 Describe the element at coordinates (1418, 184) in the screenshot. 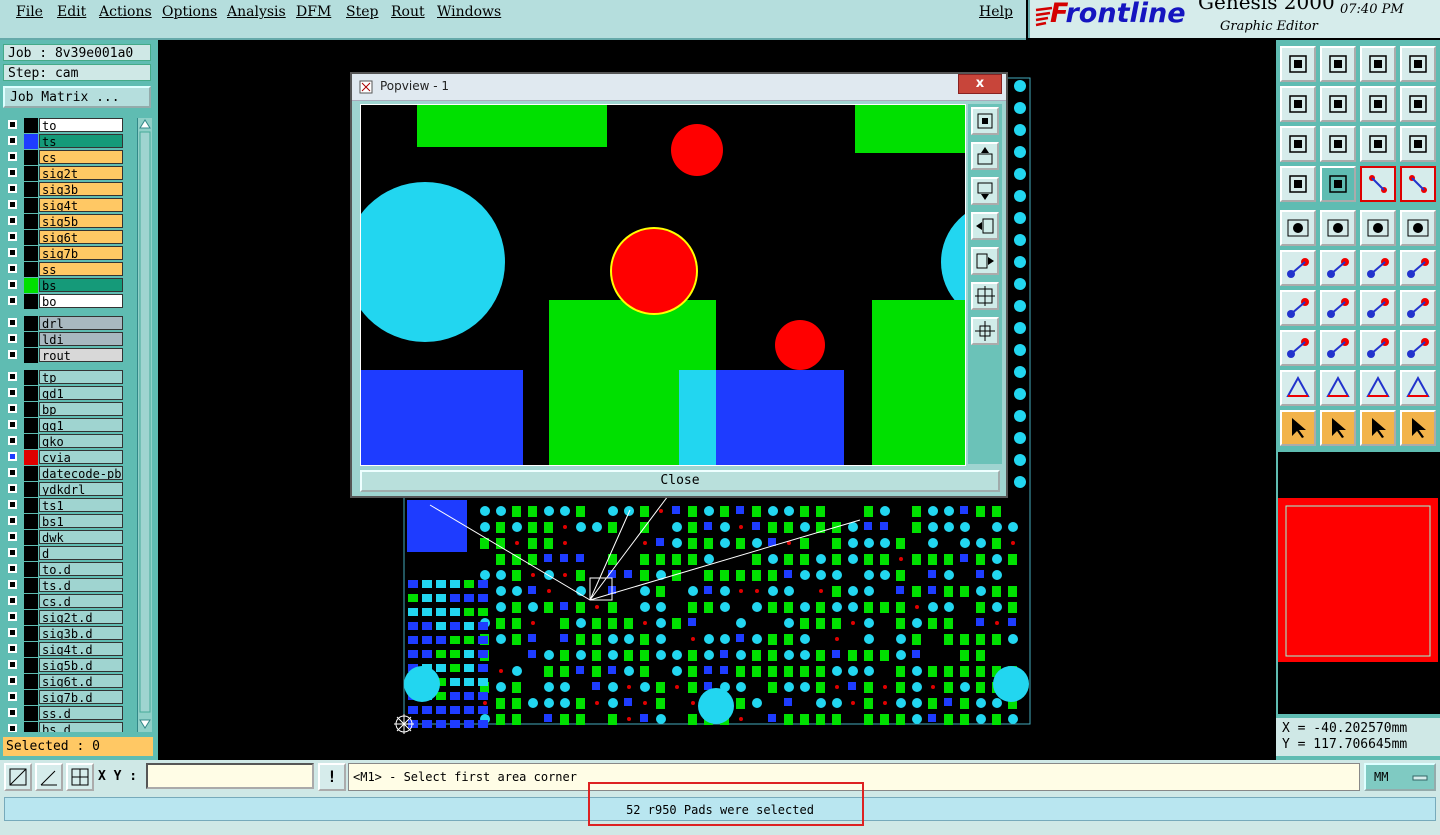

I see `layer-toggle-b-button` at that location.